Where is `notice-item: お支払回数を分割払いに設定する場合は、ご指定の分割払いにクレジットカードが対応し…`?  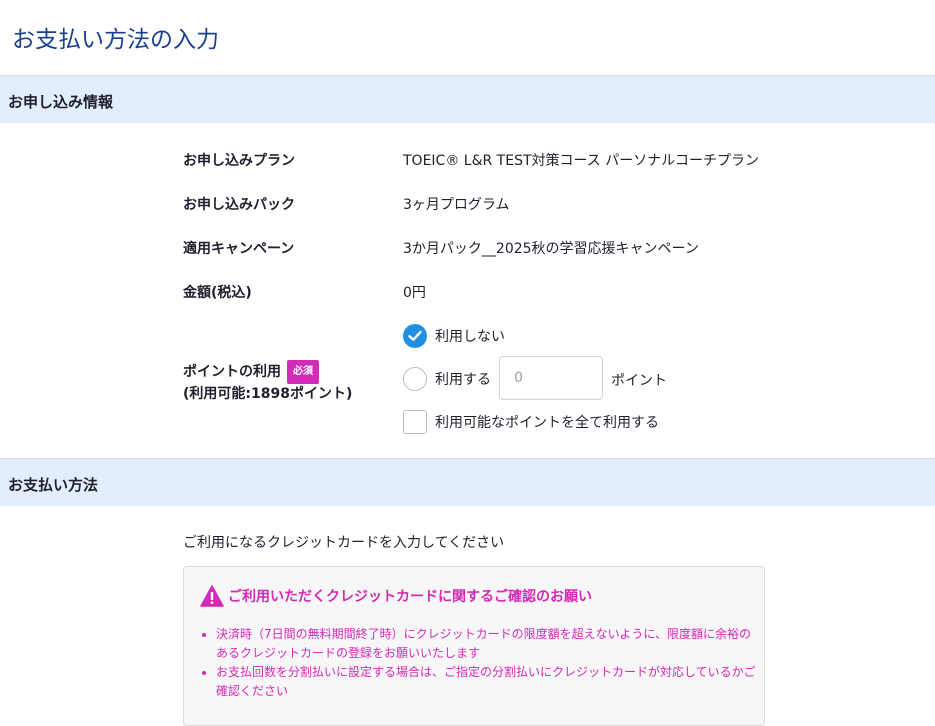 notice-item: お支払回数を分割払いに設定する場合は、ご指定の分割払いにクレジットカードが対応し… is located at coordinates (486, 682).